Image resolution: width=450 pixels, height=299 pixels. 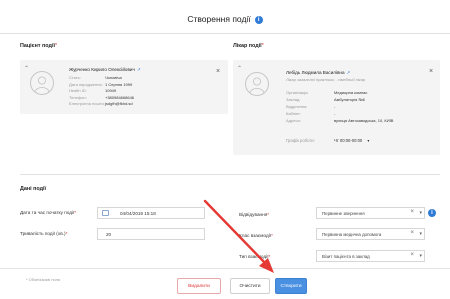 What do you see at coordinates (238, 236) in the screenshot?
I see `arrow-annotation` at bounding box center [238, 236].